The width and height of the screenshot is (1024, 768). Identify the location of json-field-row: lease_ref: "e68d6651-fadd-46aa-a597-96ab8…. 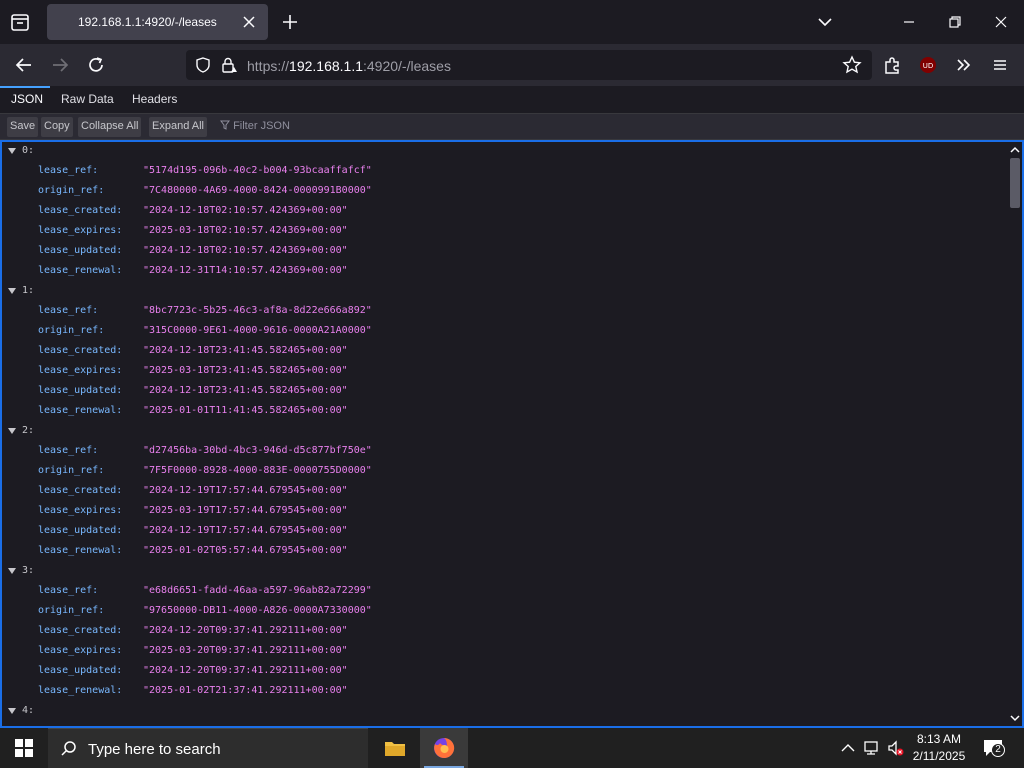
(502, 592).